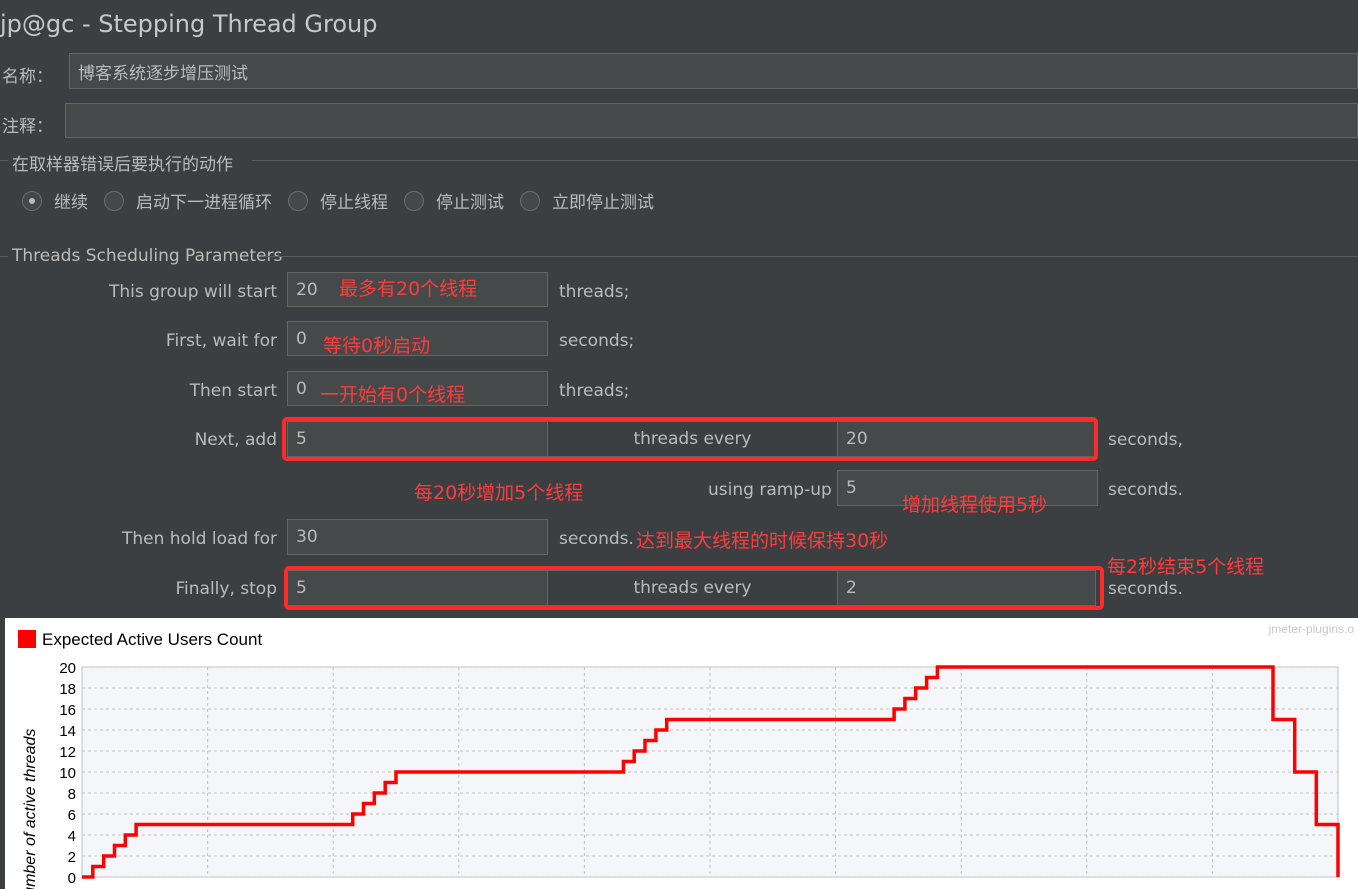 The height and width of the screenshot is (889, 1358). Describe the element at coordinates (596, 539) in the screenshot. I see `hold-suffix: seconds.` at that location.